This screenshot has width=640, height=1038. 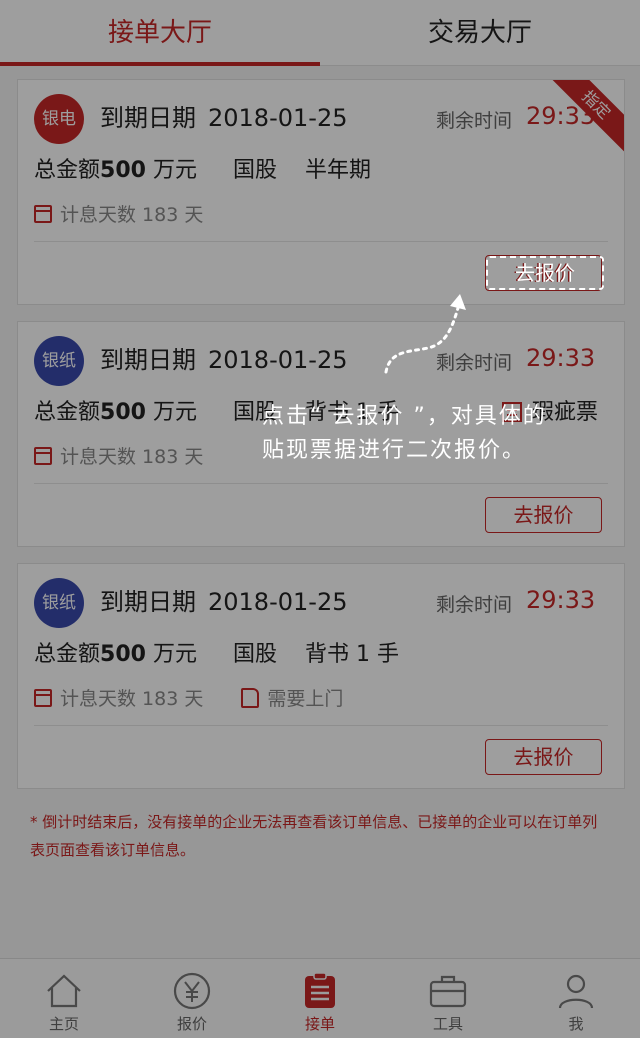 What do you see at coordinates (545, 273) in the screenshot?
I see `highlighted-quote-button: 去报价` at bounding box center [545, 273].